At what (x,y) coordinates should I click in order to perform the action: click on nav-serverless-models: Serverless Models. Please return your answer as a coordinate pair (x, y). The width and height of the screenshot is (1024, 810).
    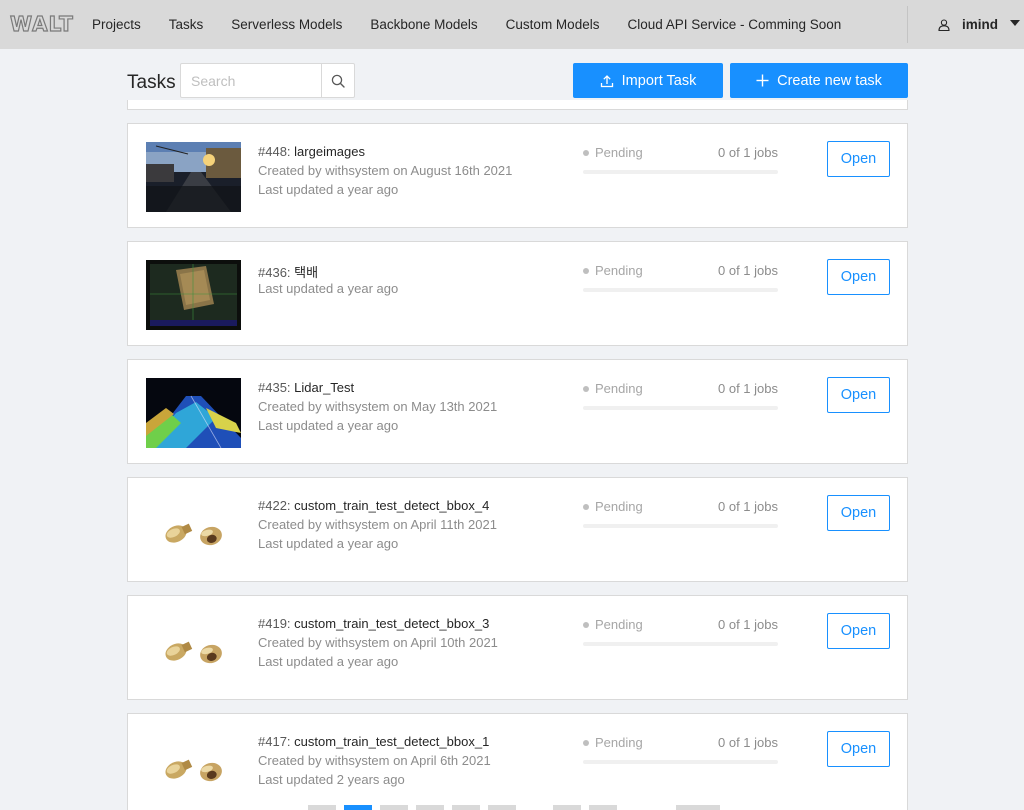
    Looking at the image, I should click on (286, 24).